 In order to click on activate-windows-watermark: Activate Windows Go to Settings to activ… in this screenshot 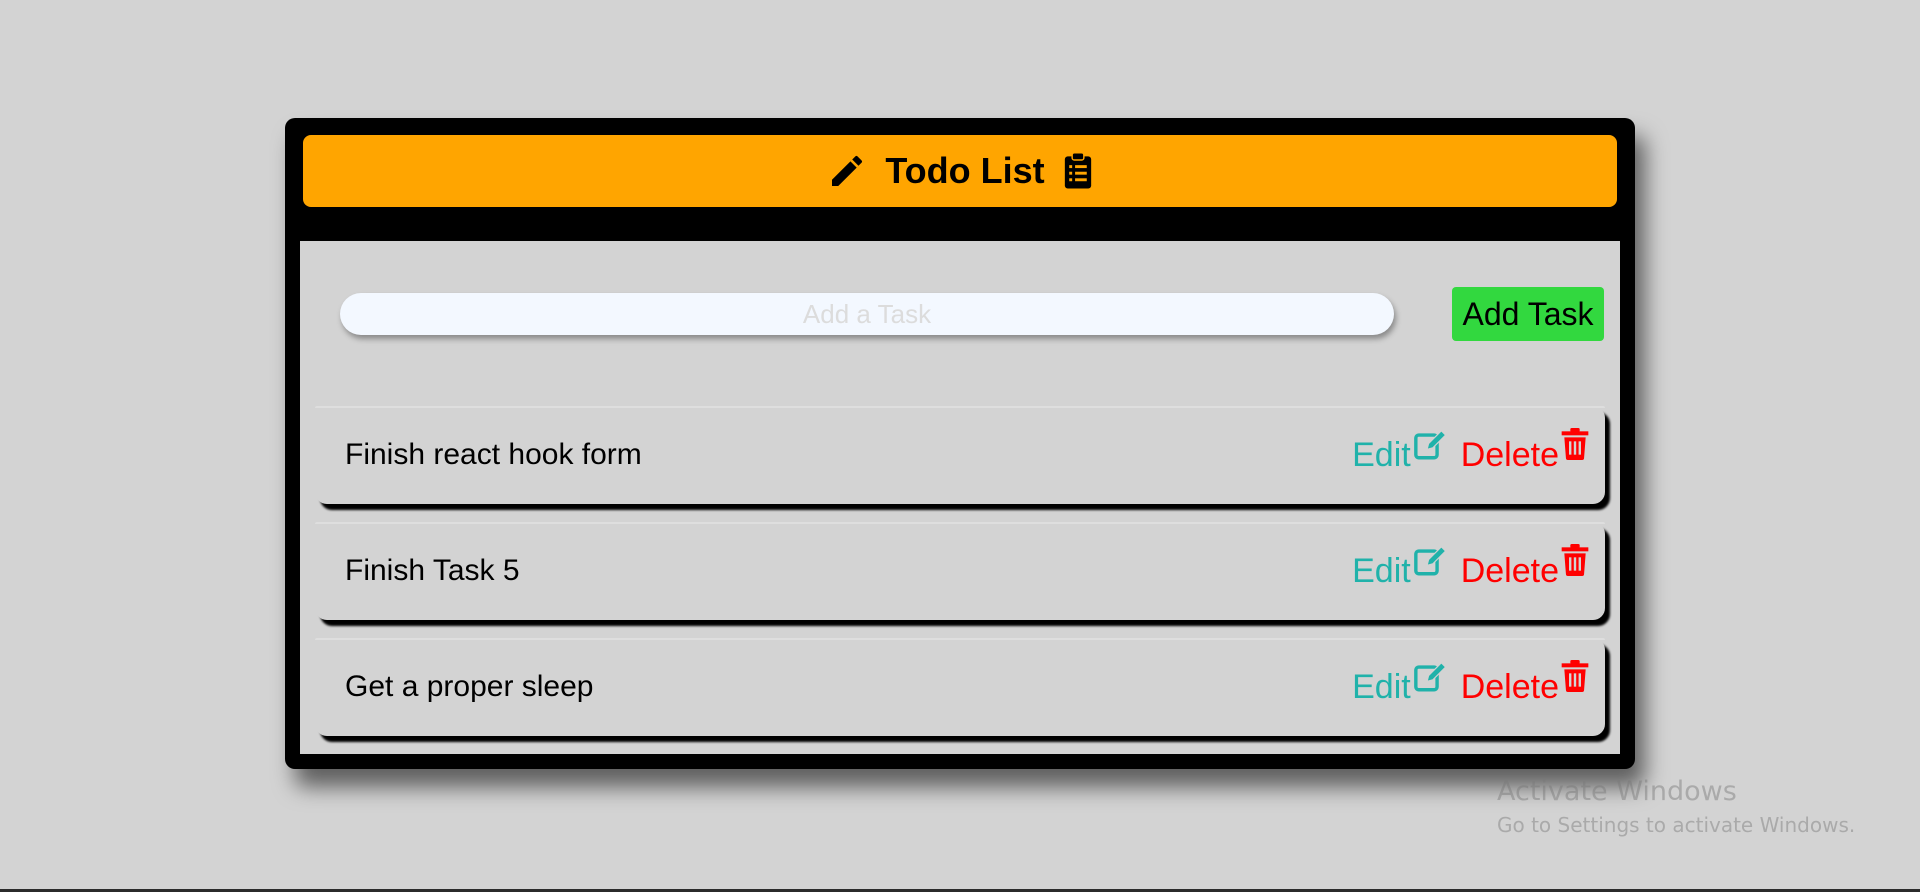, I will do `click(1676, 806)`.